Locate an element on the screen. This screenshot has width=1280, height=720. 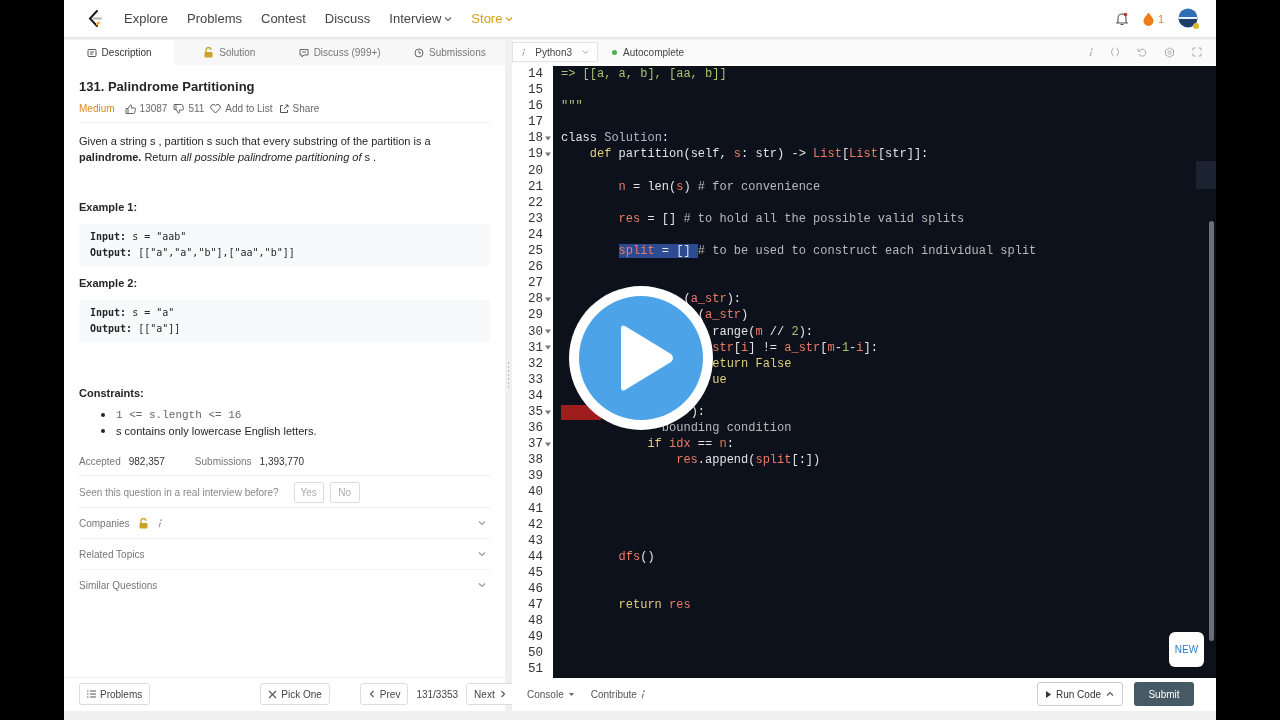
nav-link: Problems is located at coordinates (214, 18).